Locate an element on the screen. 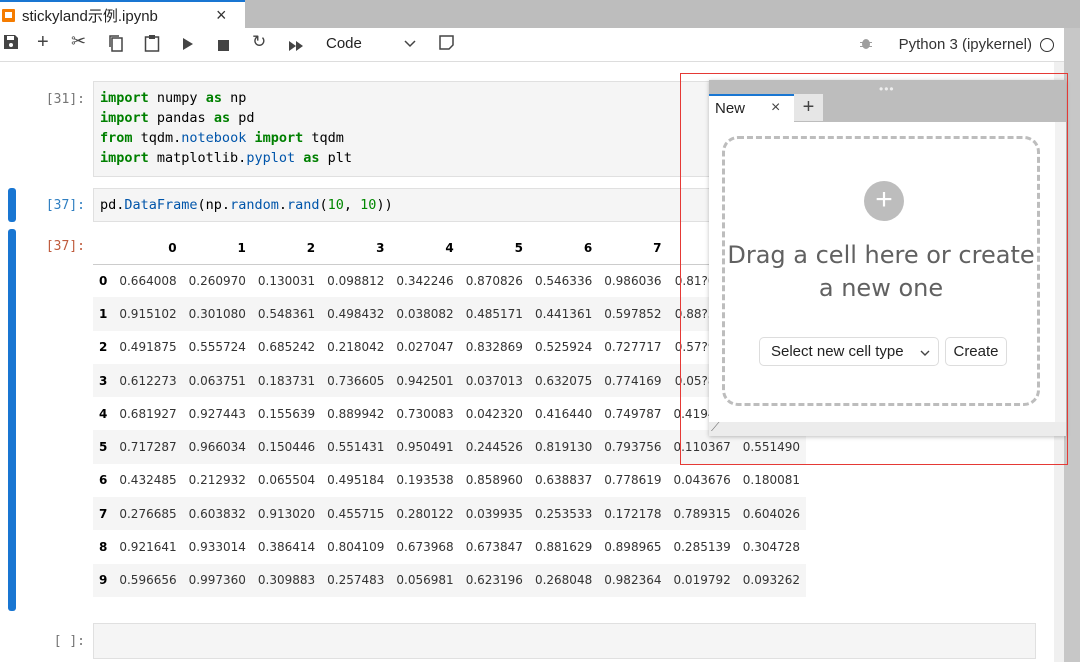 This screenshot has width=1080, height=662. table-cell: 0.276685 is located at coordinates (148, 513).